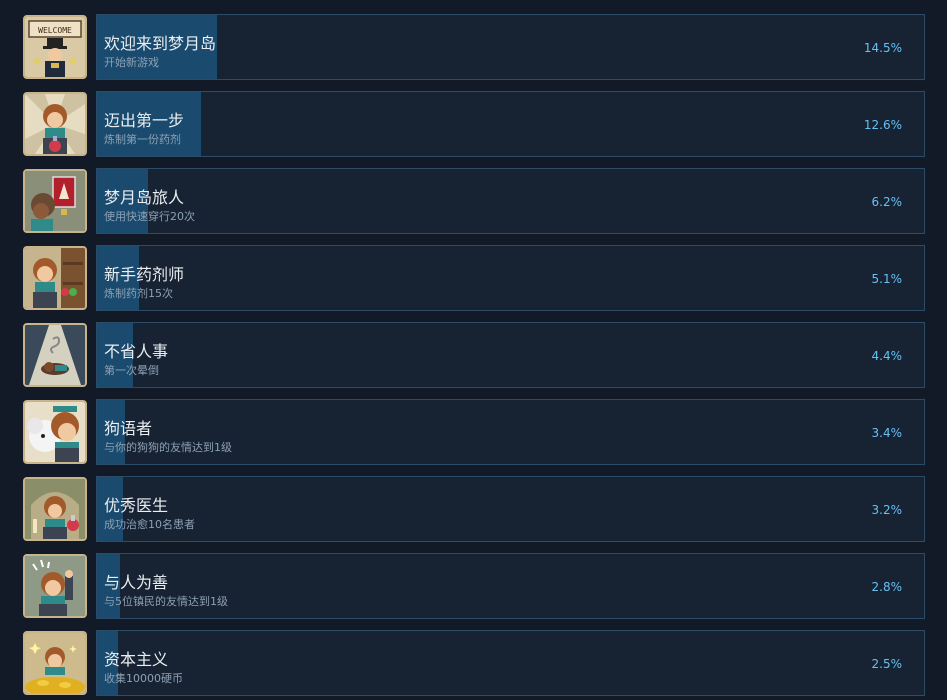 The image size is (947, 700). Describe the element at coordinates (136, 351) in the screenshot. I see `achievement-title: 不省人事` at that location.